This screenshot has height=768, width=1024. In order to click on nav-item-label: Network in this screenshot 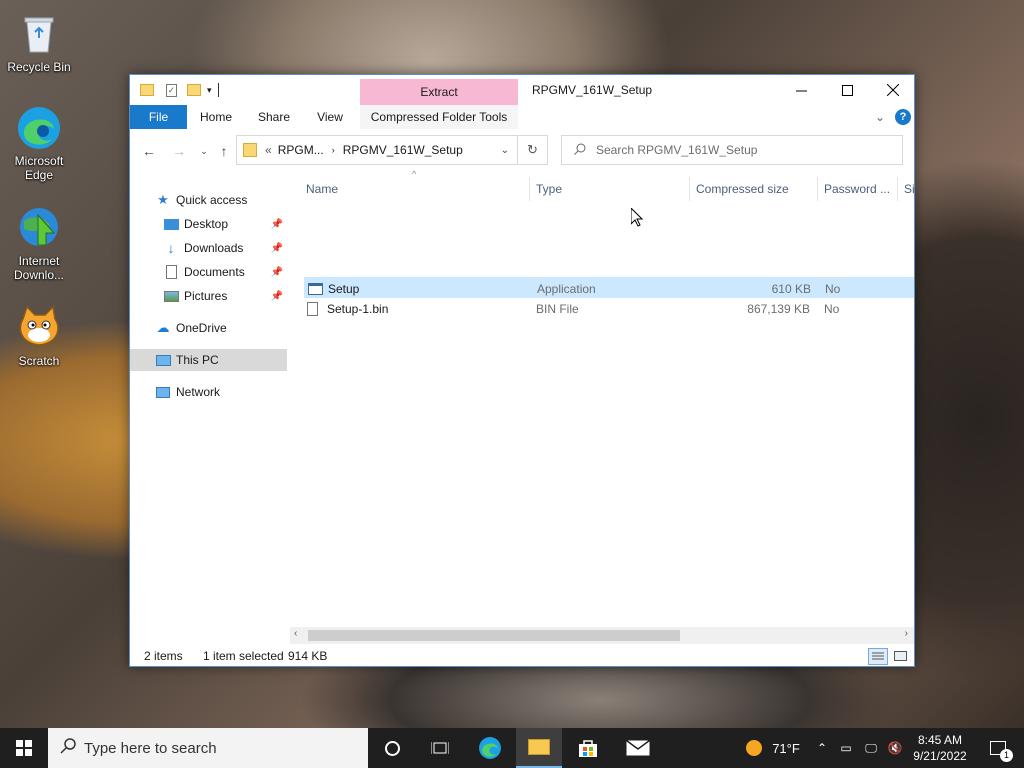, I will do `click(198, 392)`.